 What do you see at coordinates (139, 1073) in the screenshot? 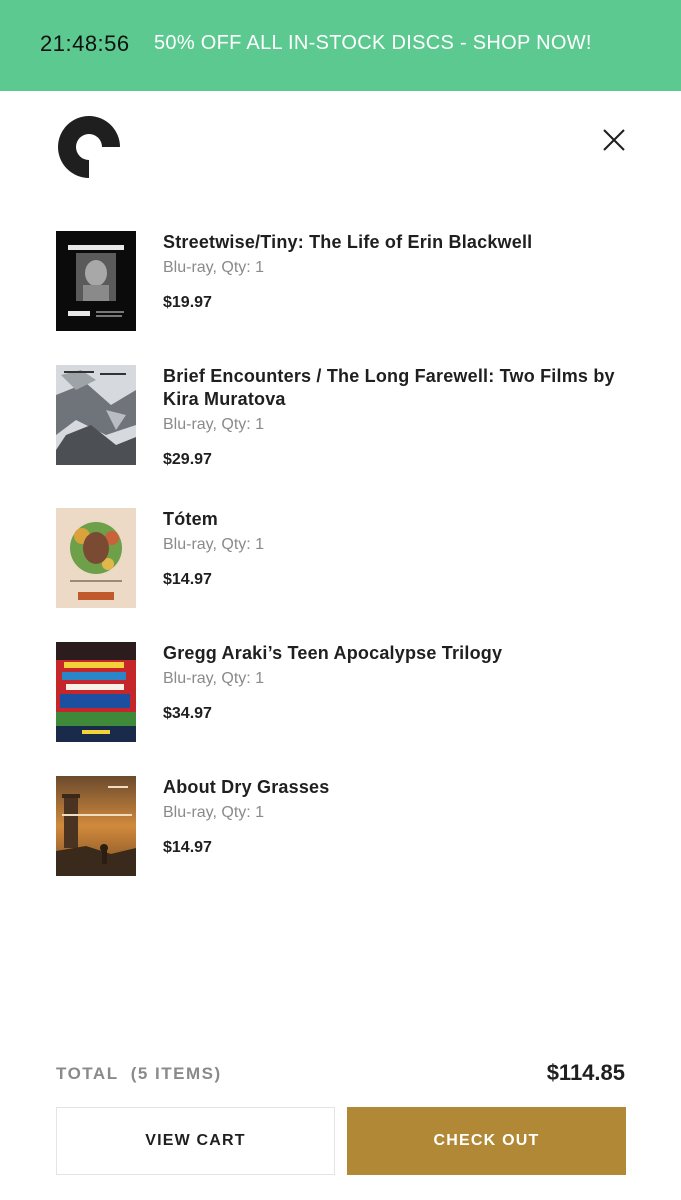
I see `total-label: TOTAL (5 ITEMS)` at bounding box center [139, 1073].